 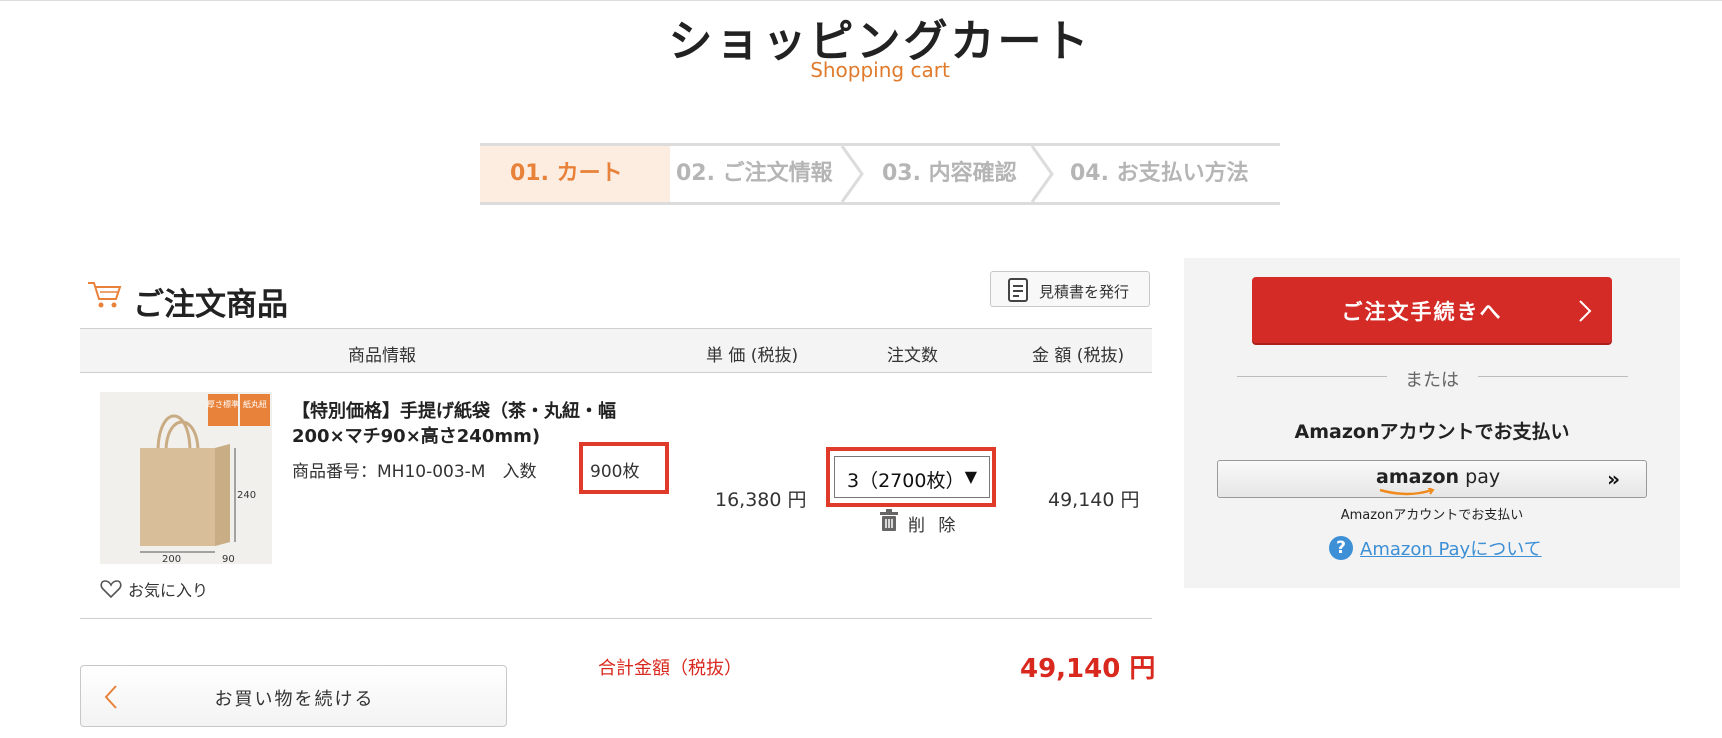 I want to click on help-icon: ?, so click(x=1341, y=548).